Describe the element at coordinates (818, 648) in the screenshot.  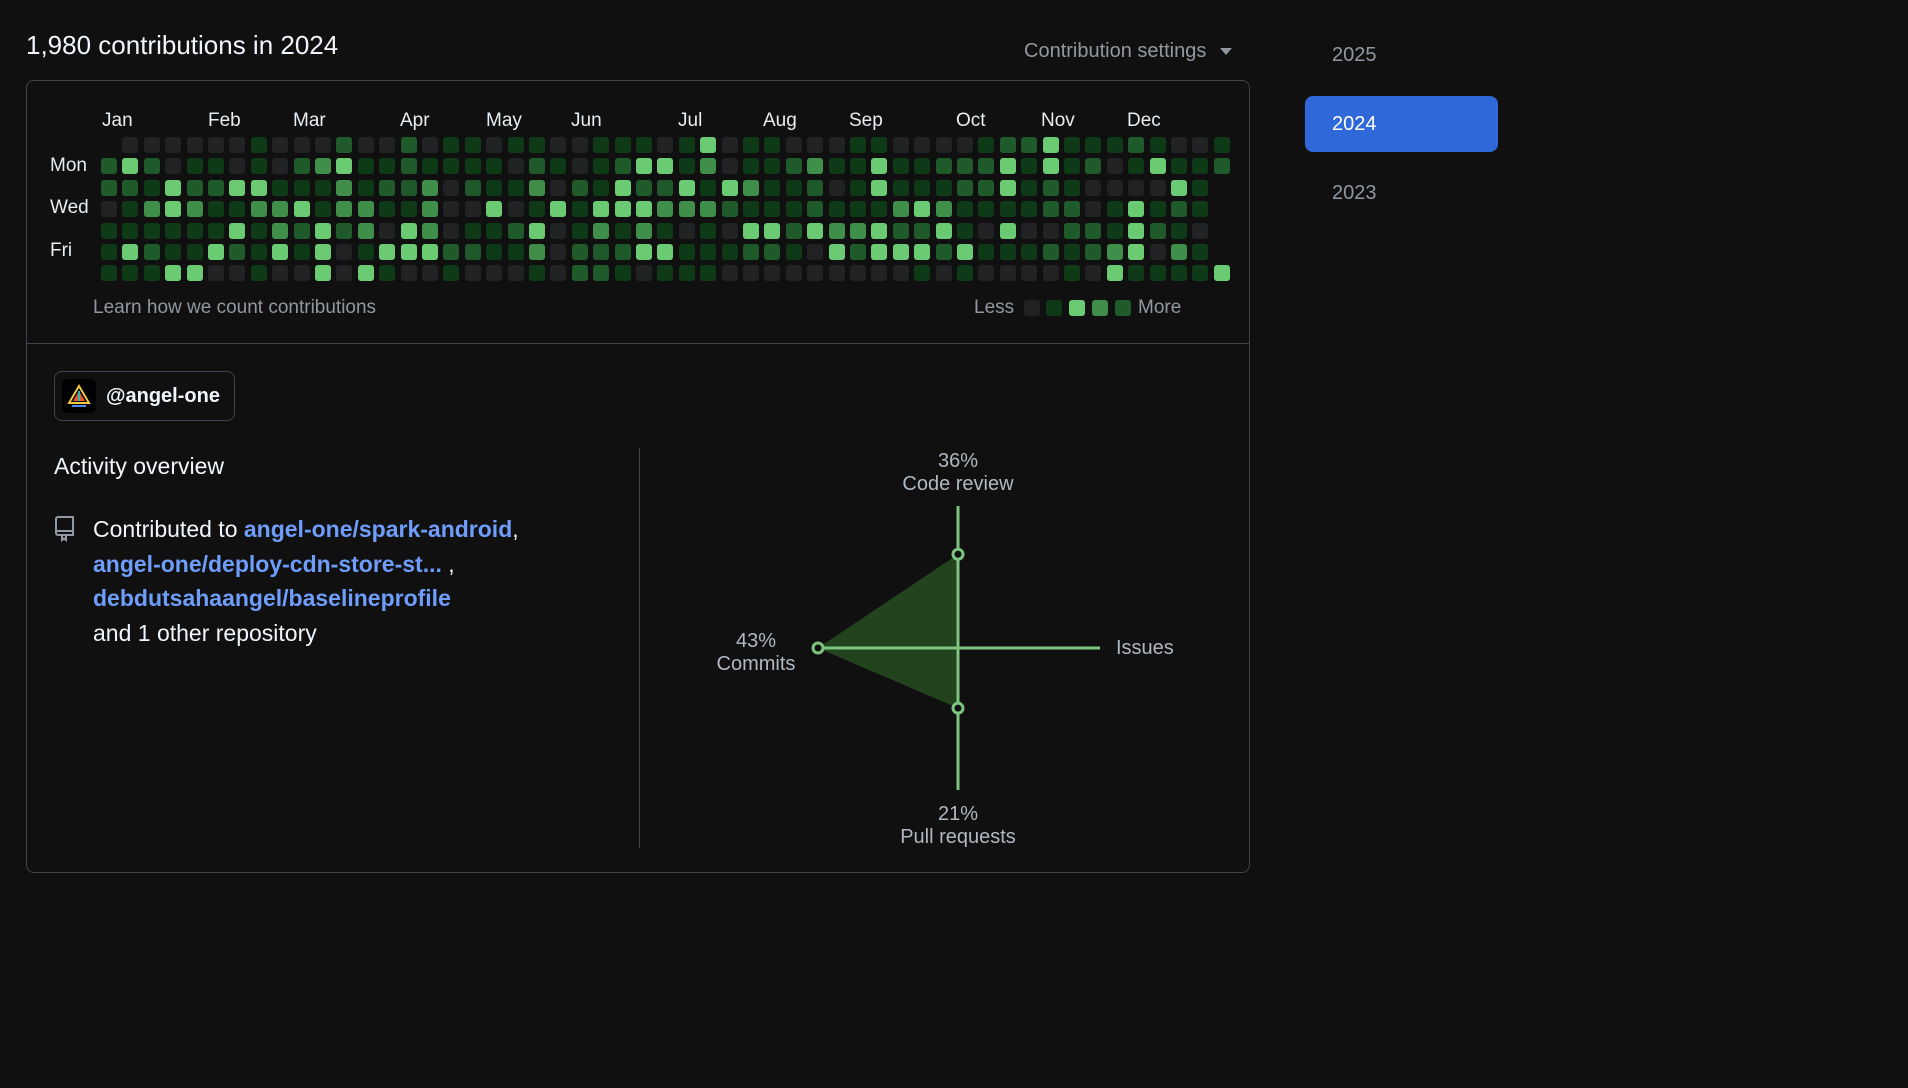
I see `radar-point-commits` at that location.